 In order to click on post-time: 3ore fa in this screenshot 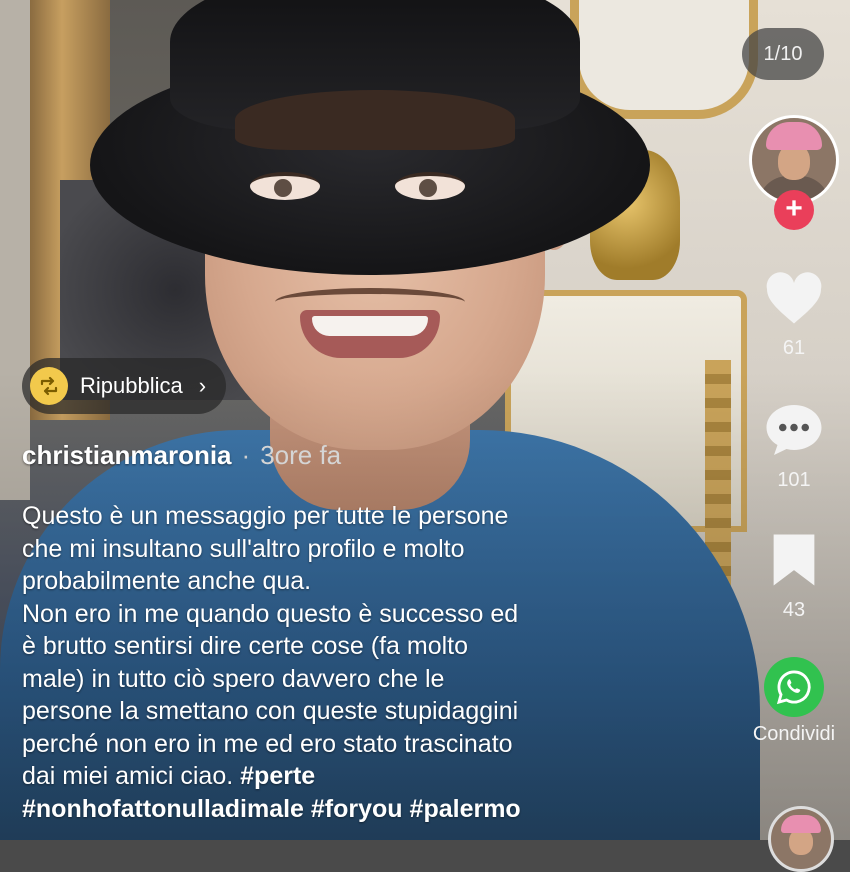, I will do `click(301, 455)`.